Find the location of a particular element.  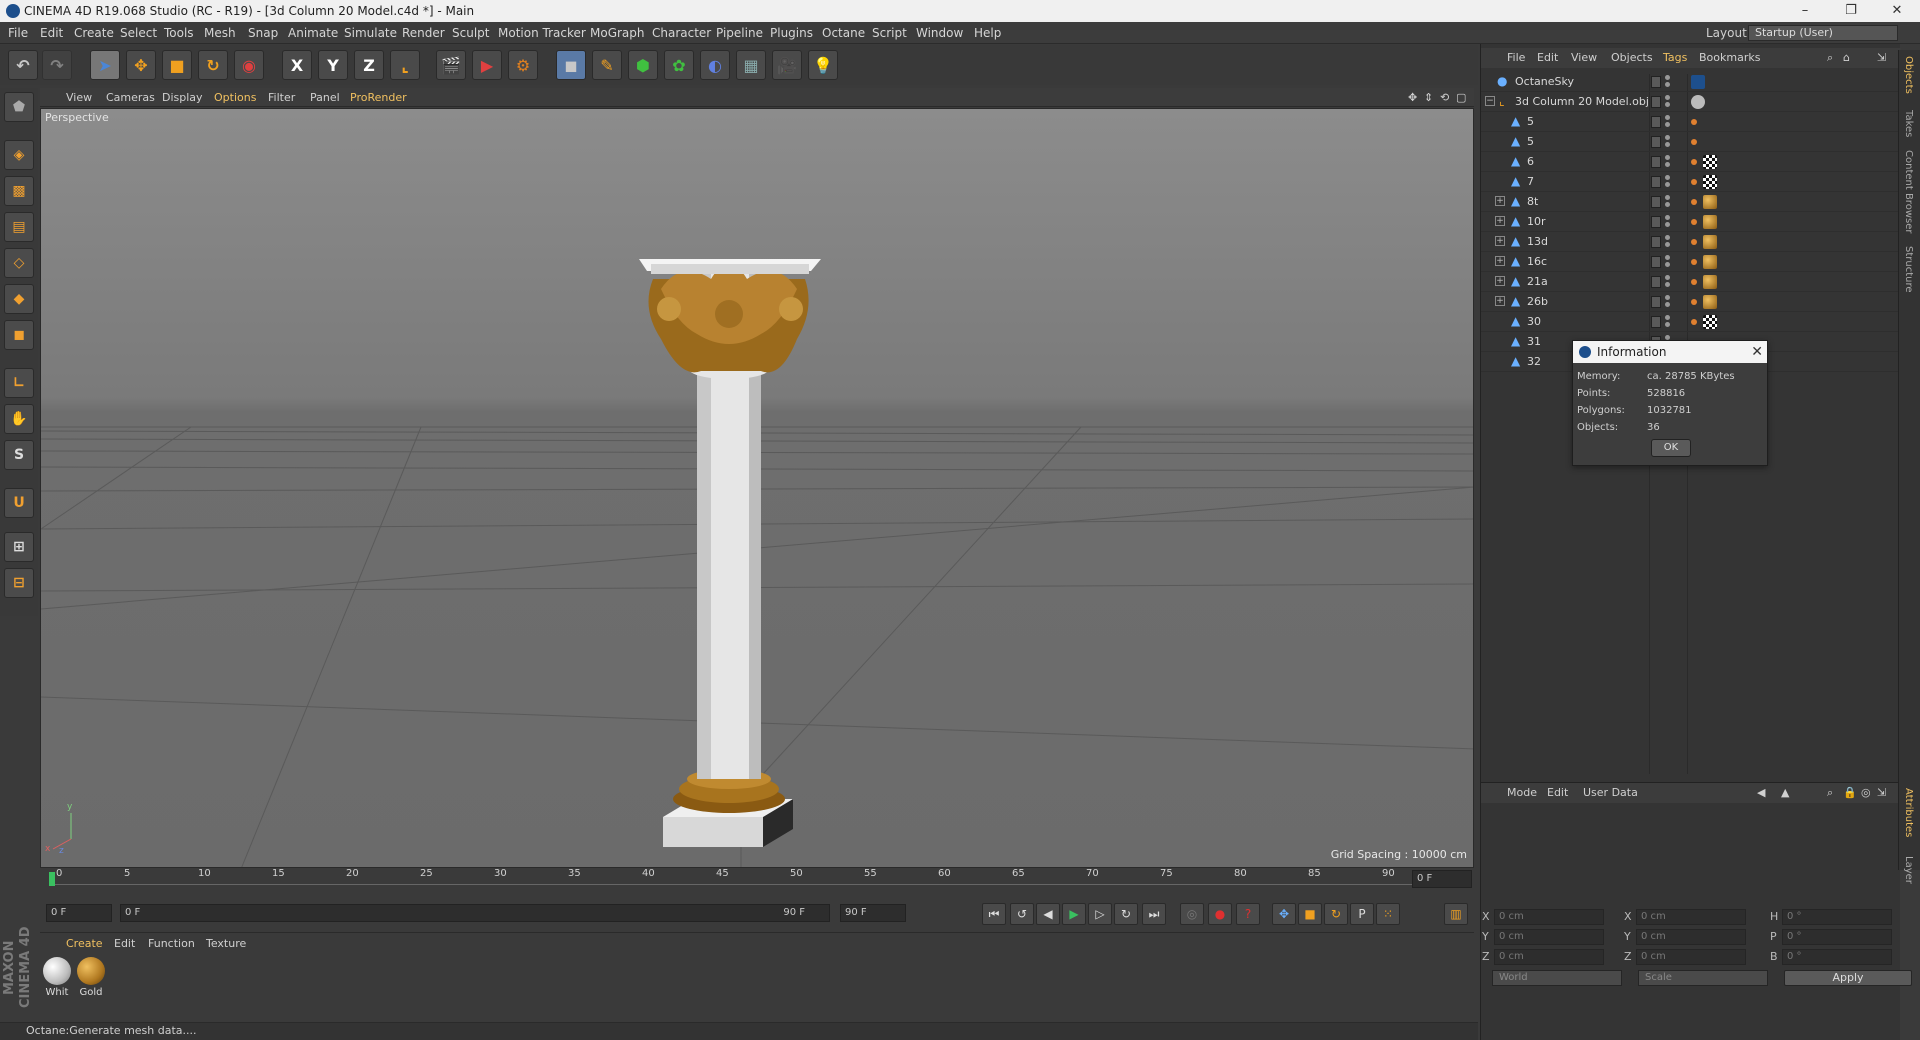

scale-icon: ■ is located at coordinates (177, 65).